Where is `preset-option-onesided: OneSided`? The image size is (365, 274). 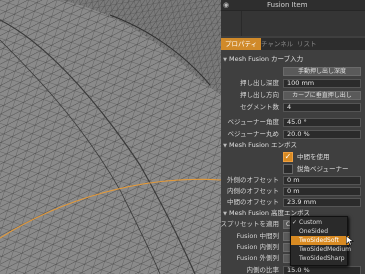
preset-option-onesided: OneSided is located at coordinates (320, 231).